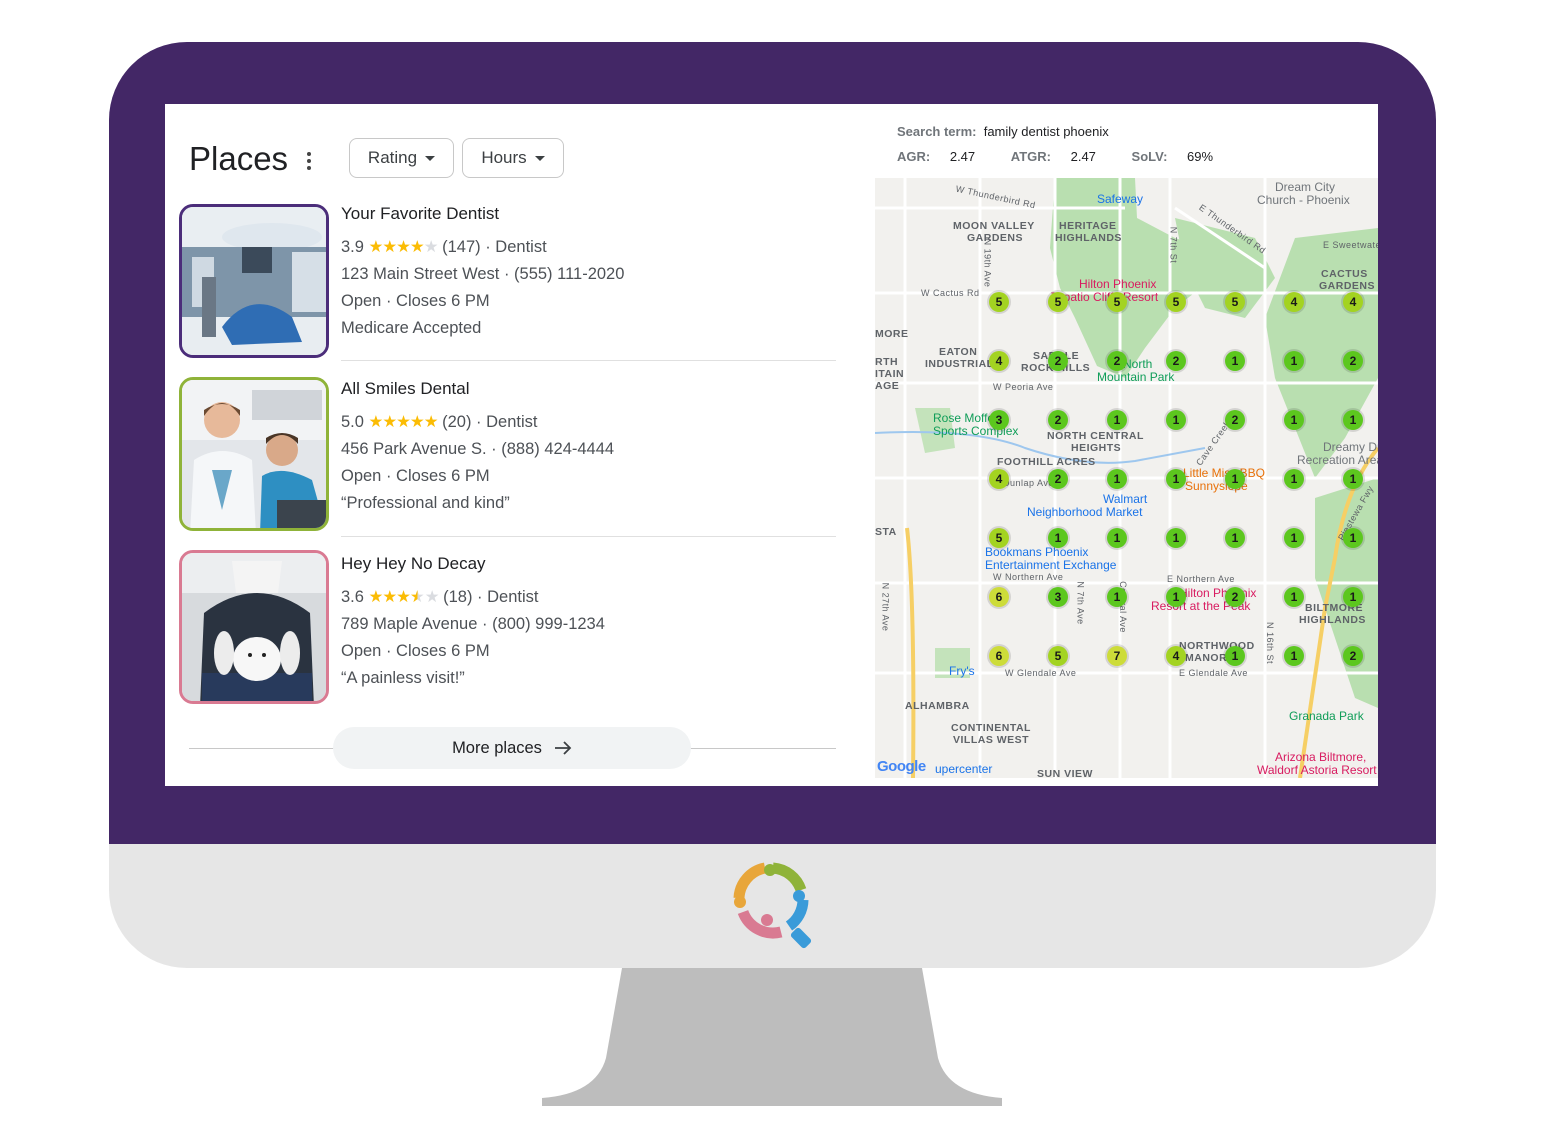  Describe the element at coordinates (962, 671) in the screenshot. I see `poi-label: Fry's` at that location.